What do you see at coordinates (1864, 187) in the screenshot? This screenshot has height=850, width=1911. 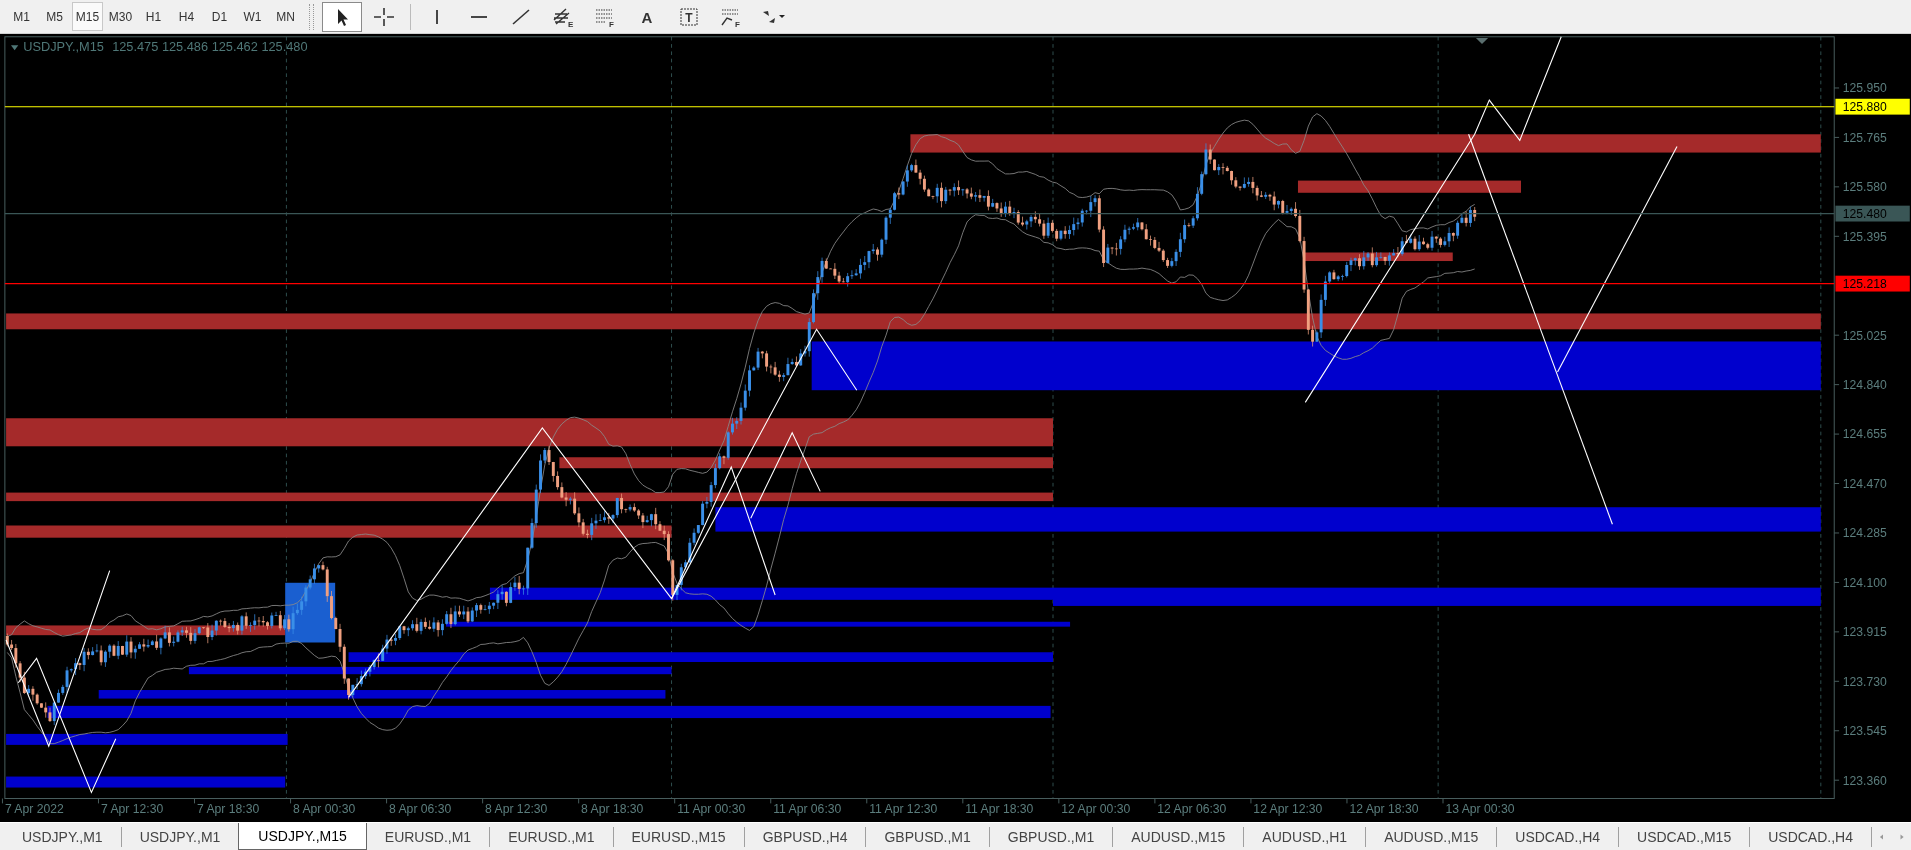 I see `price-label: 125.580` at bounding box center [1864, 187].